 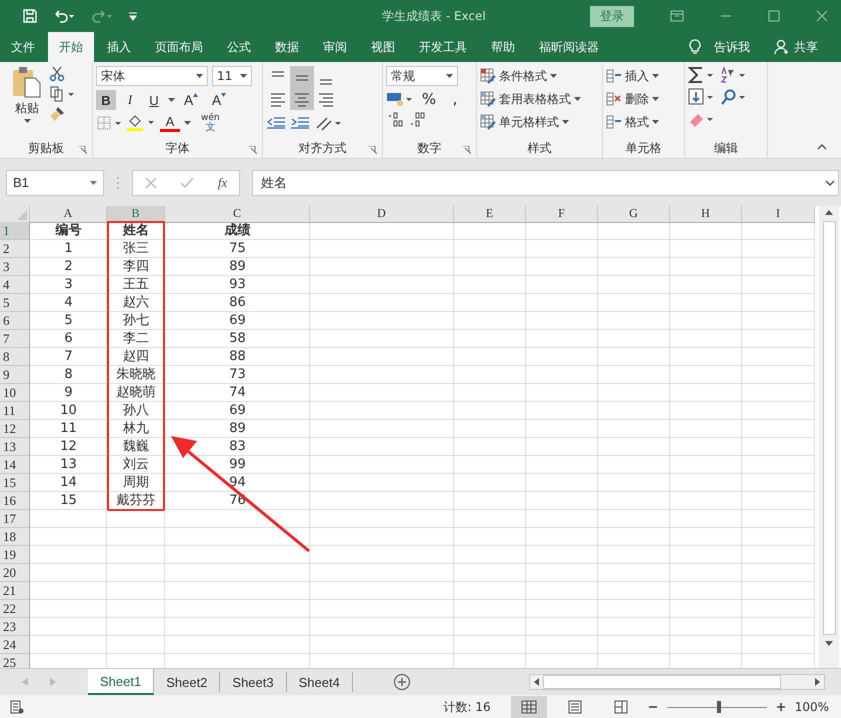 I want to click on row-header: 15, so click(x=15, y=483).